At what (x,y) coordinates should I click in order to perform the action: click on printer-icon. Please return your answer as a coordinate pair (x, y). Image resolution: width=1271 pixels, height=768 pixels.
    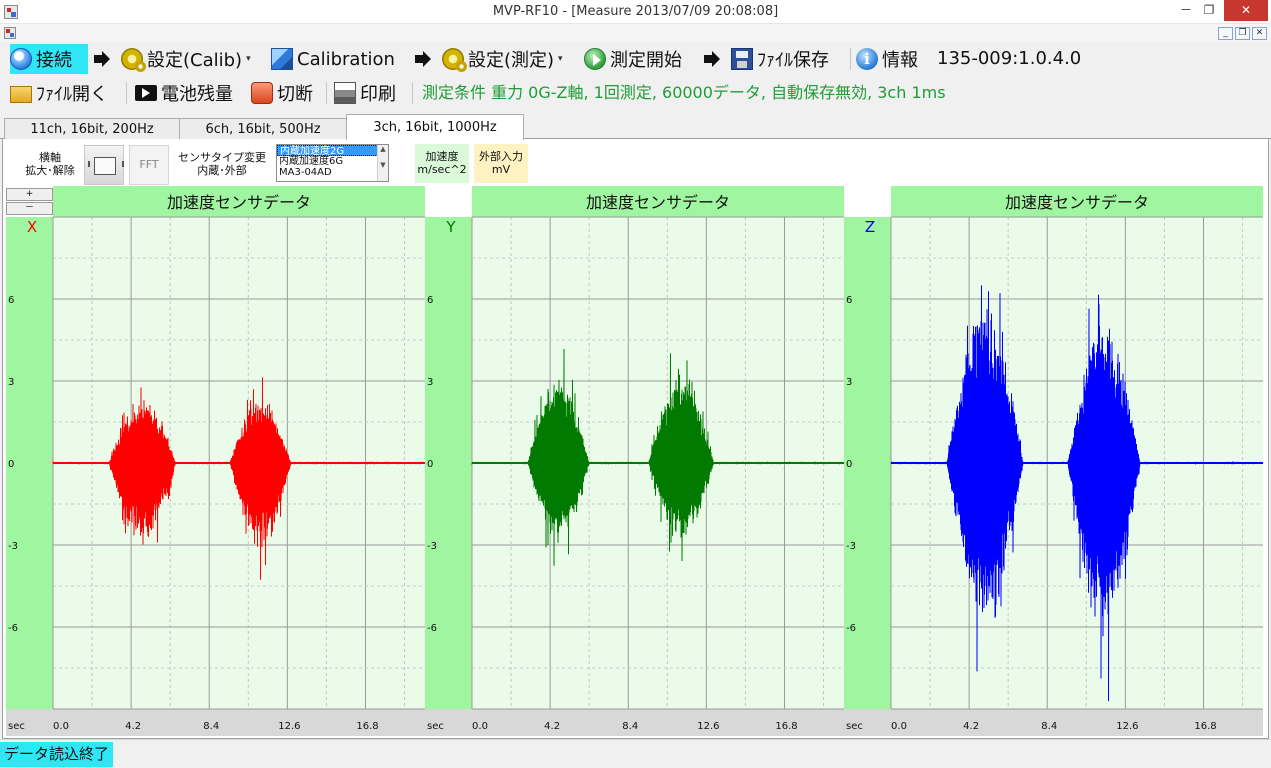
    Looking at the image, I should click on (345, 93).